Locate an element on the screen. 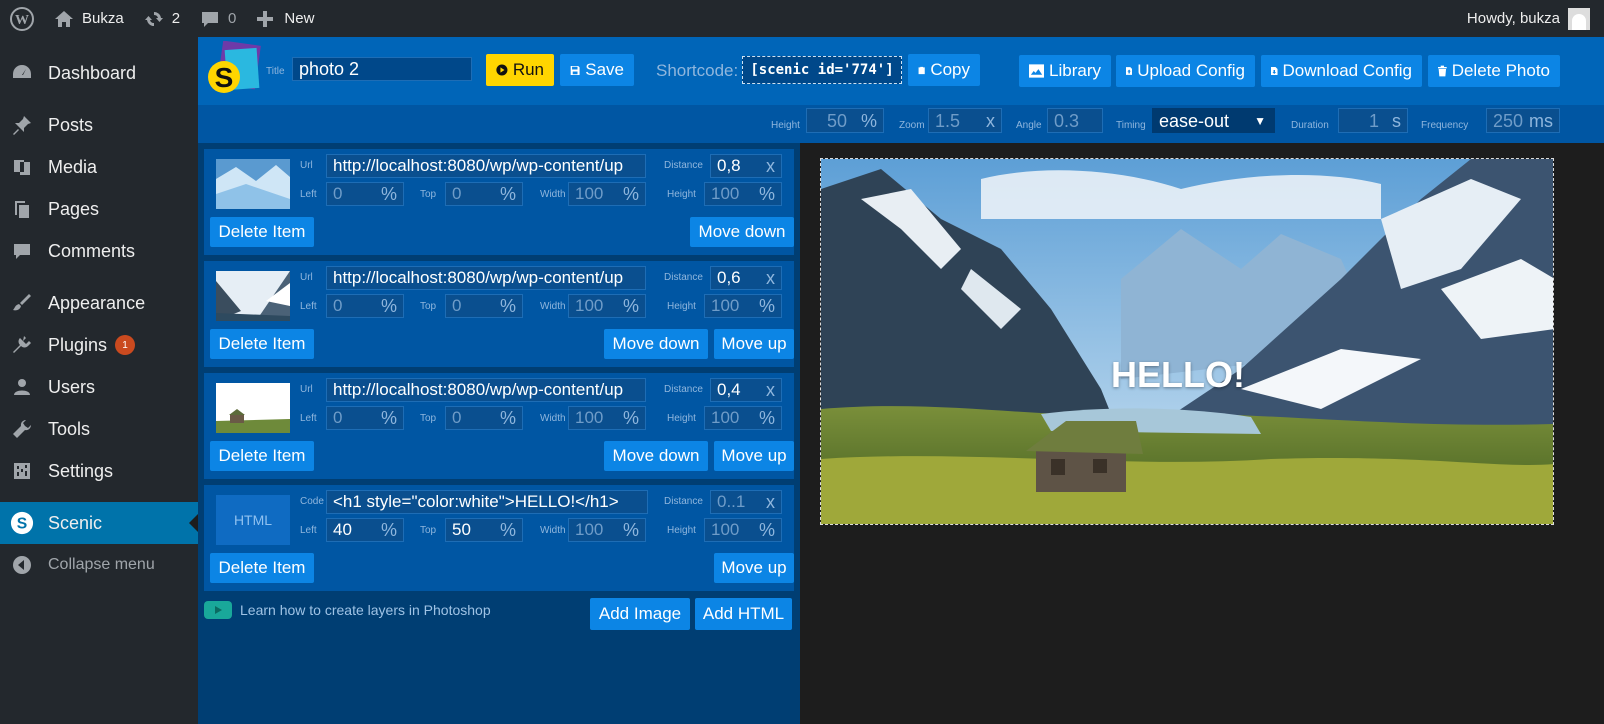  new-content-link: New is located at coordinates (285, 18).